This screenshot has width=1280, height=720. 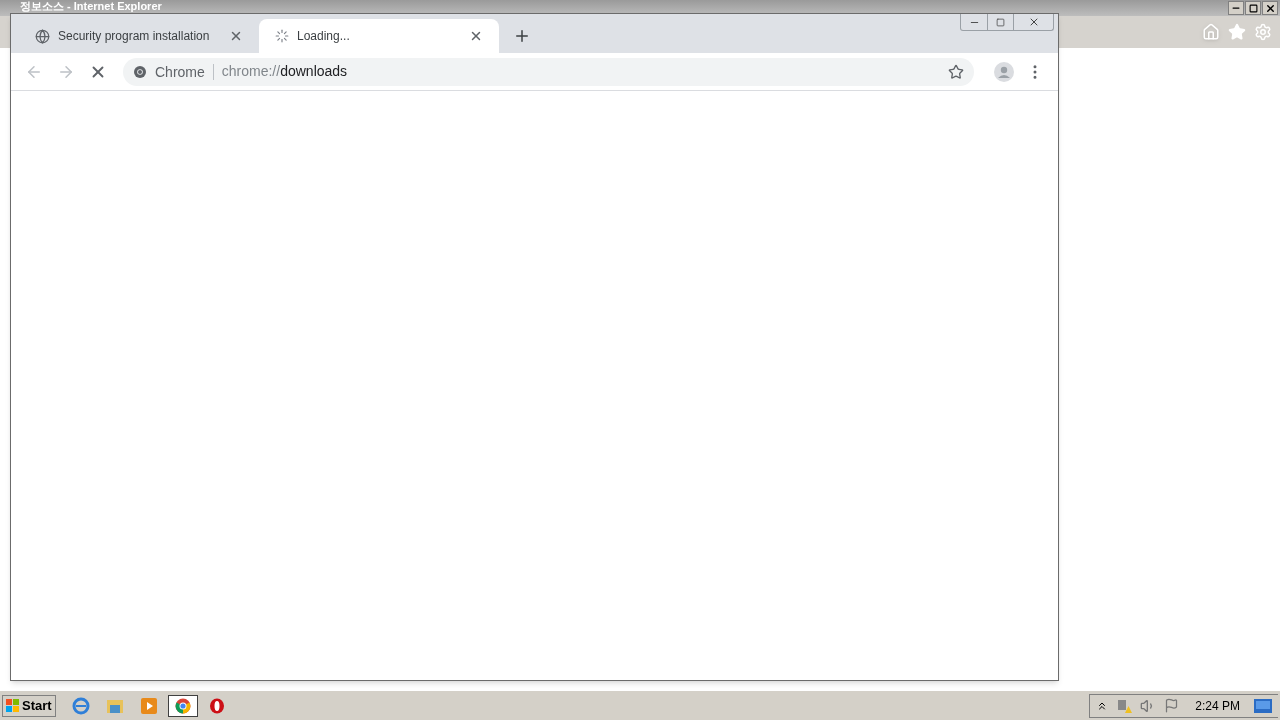 What do you see at coordinates (216, 705) in the screenshot?
I see `opera-icon` at bounding box center [216, 705].